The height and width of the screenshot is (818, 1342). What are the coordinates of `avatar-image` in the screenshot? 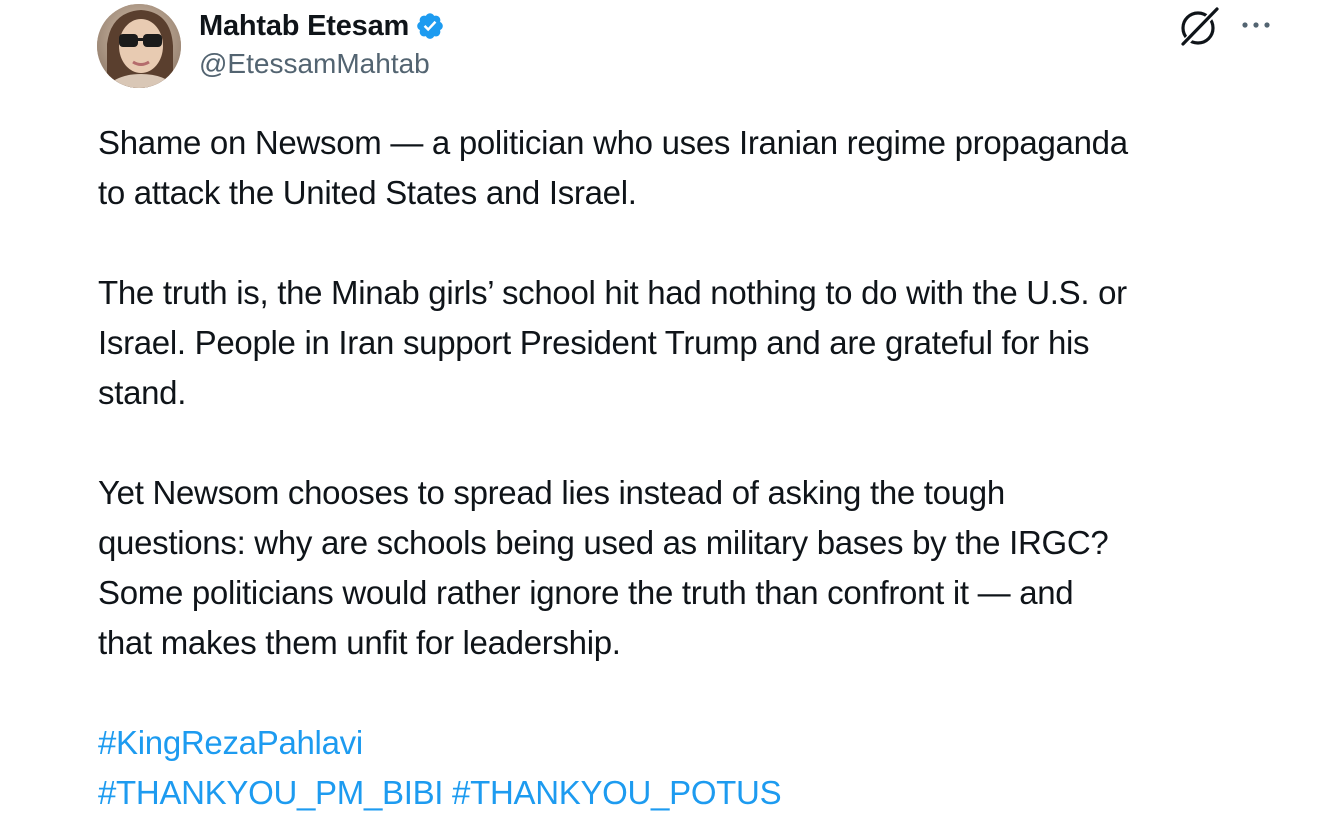 It's located at (139, 46).